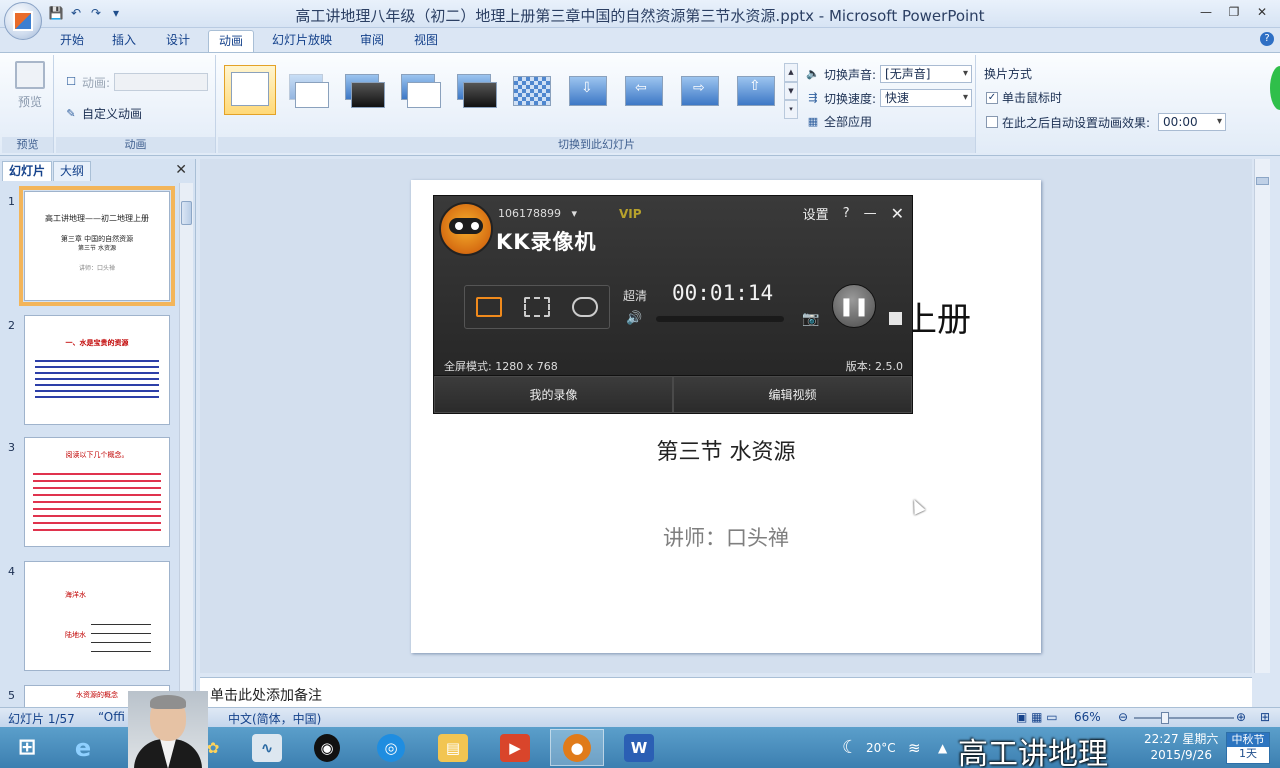 Image resolution: width=1280 pixels, height=768 pixels. What do you see at coordinates (530, 90) in the screenshot?
I see `transition-dissolve` at bounding box center [530, 90].